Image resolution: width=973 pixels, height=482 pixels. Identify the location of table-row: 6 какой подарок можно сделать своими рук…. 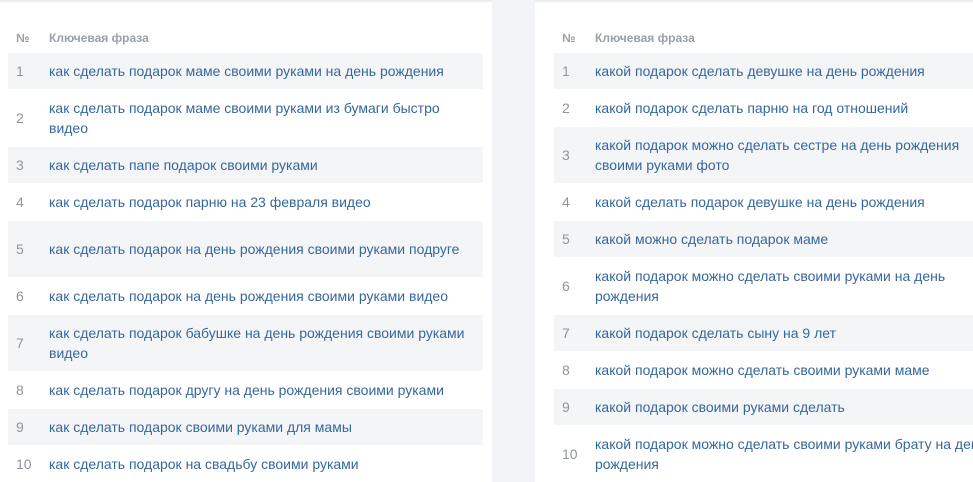
(763, 285).